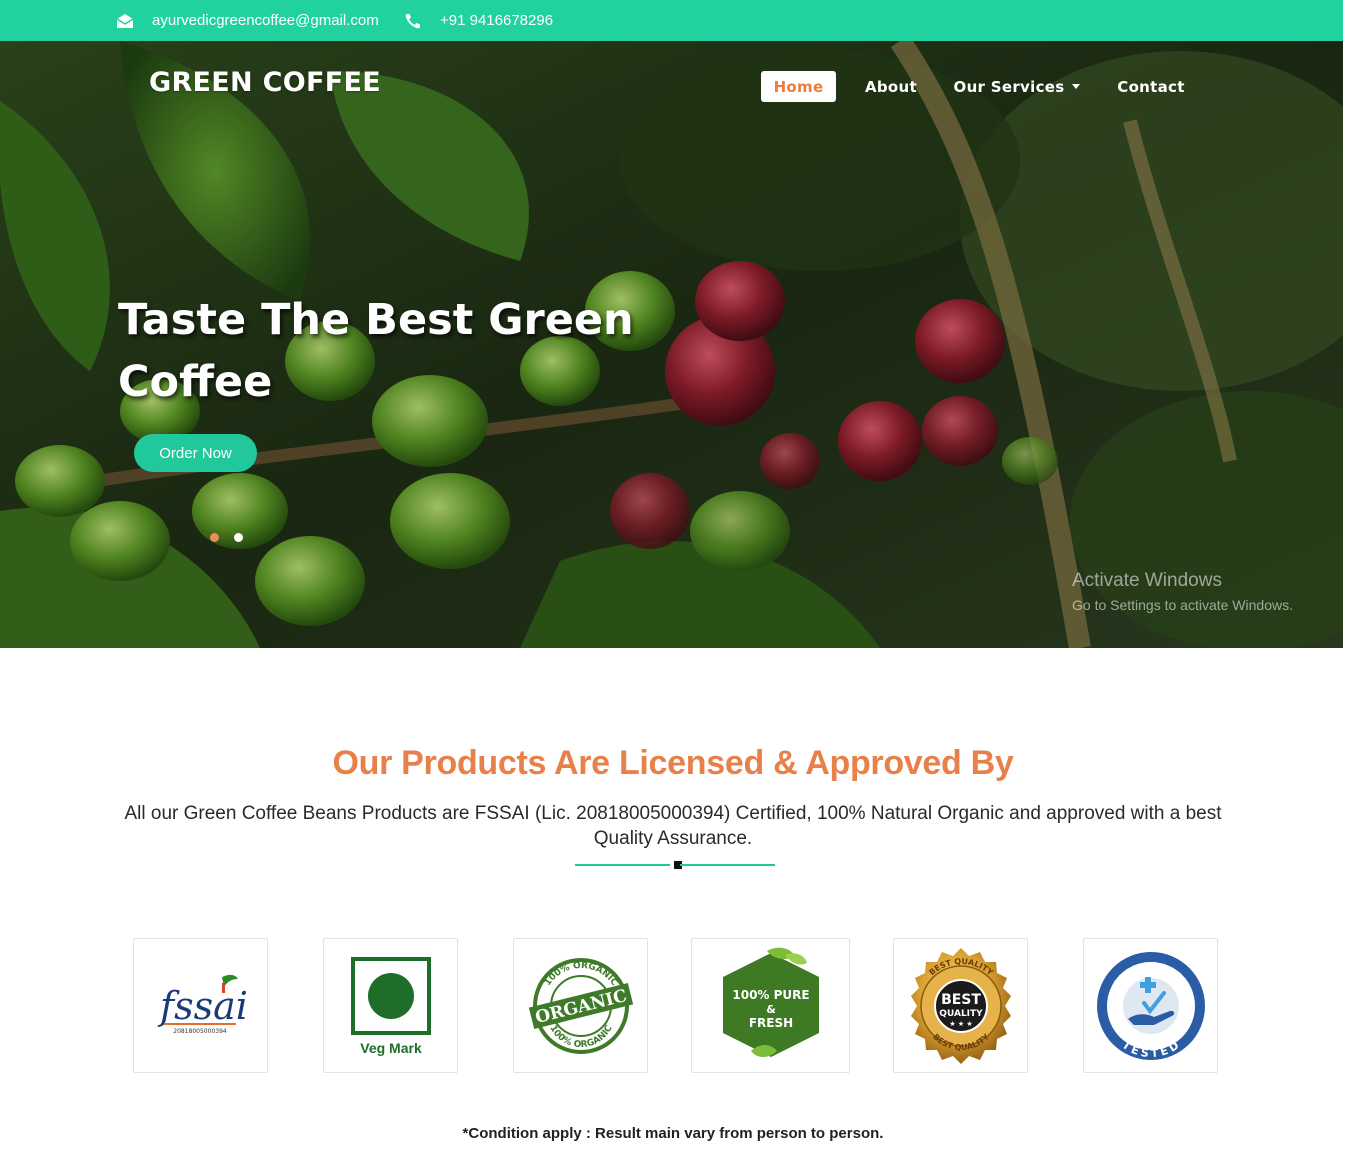 The width and height of the screenshot is (1346, 1154). I want to click on section-divider, so click(675, 865).